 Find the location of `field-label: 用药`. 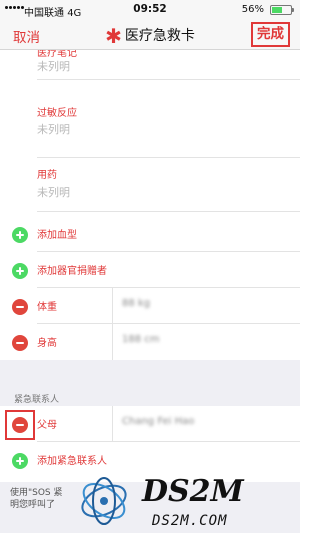

field-label: 用药 is located at coordinates (47, 175).